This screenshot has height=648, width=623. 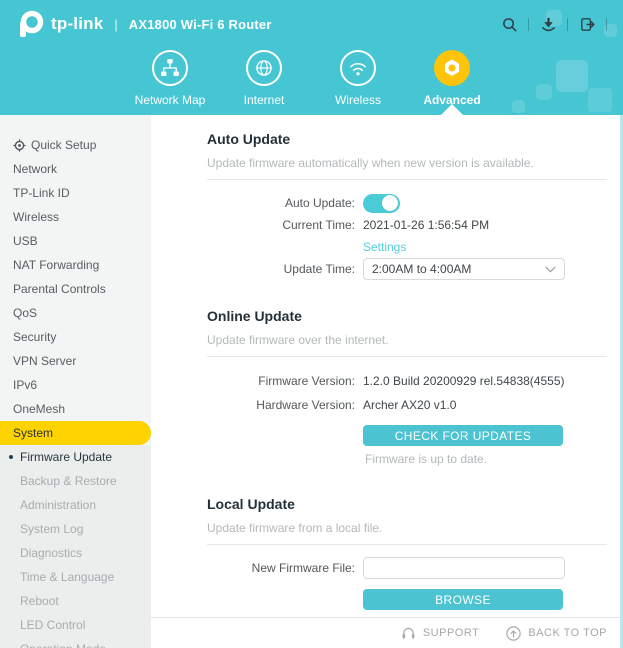 What do you see at coordinates (51, 553) in the screenshot?
I see `sidebar-subitem-label: Diagnostics` at bounding box center [51, 553].